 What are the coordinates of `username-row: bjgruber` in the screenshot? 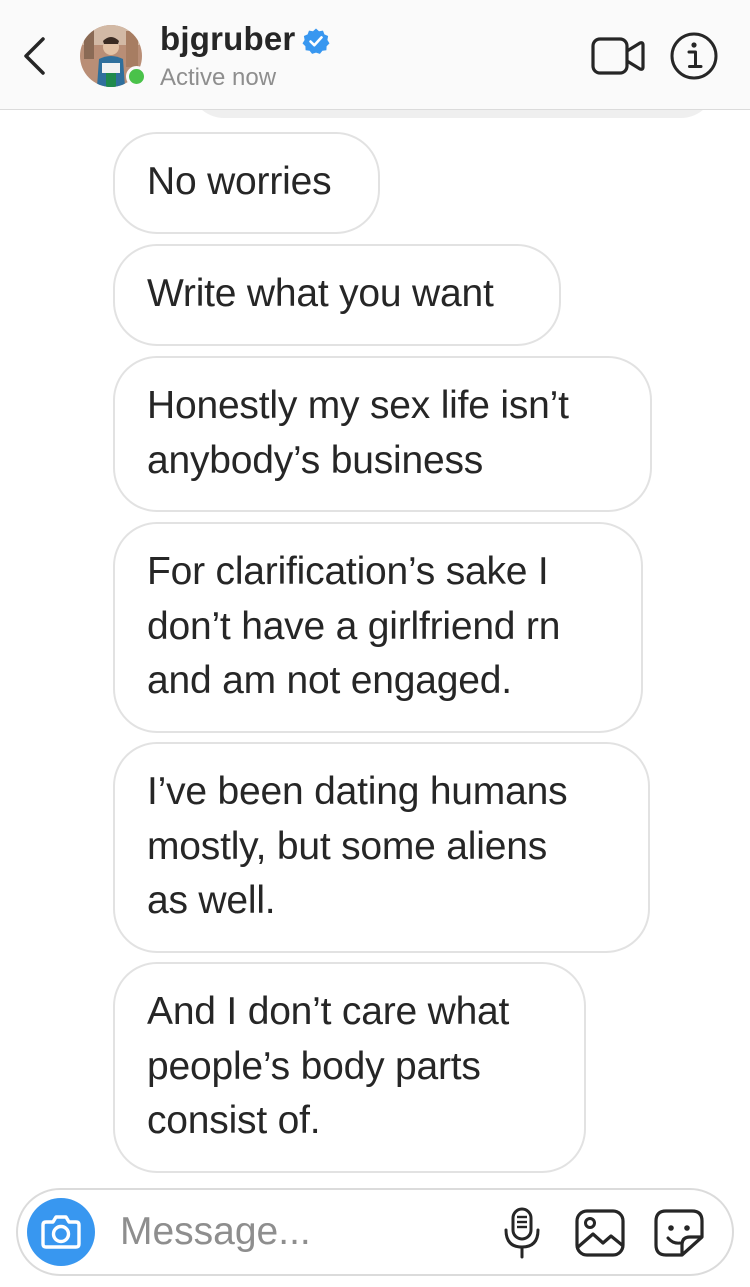 It's located at (245, 39).